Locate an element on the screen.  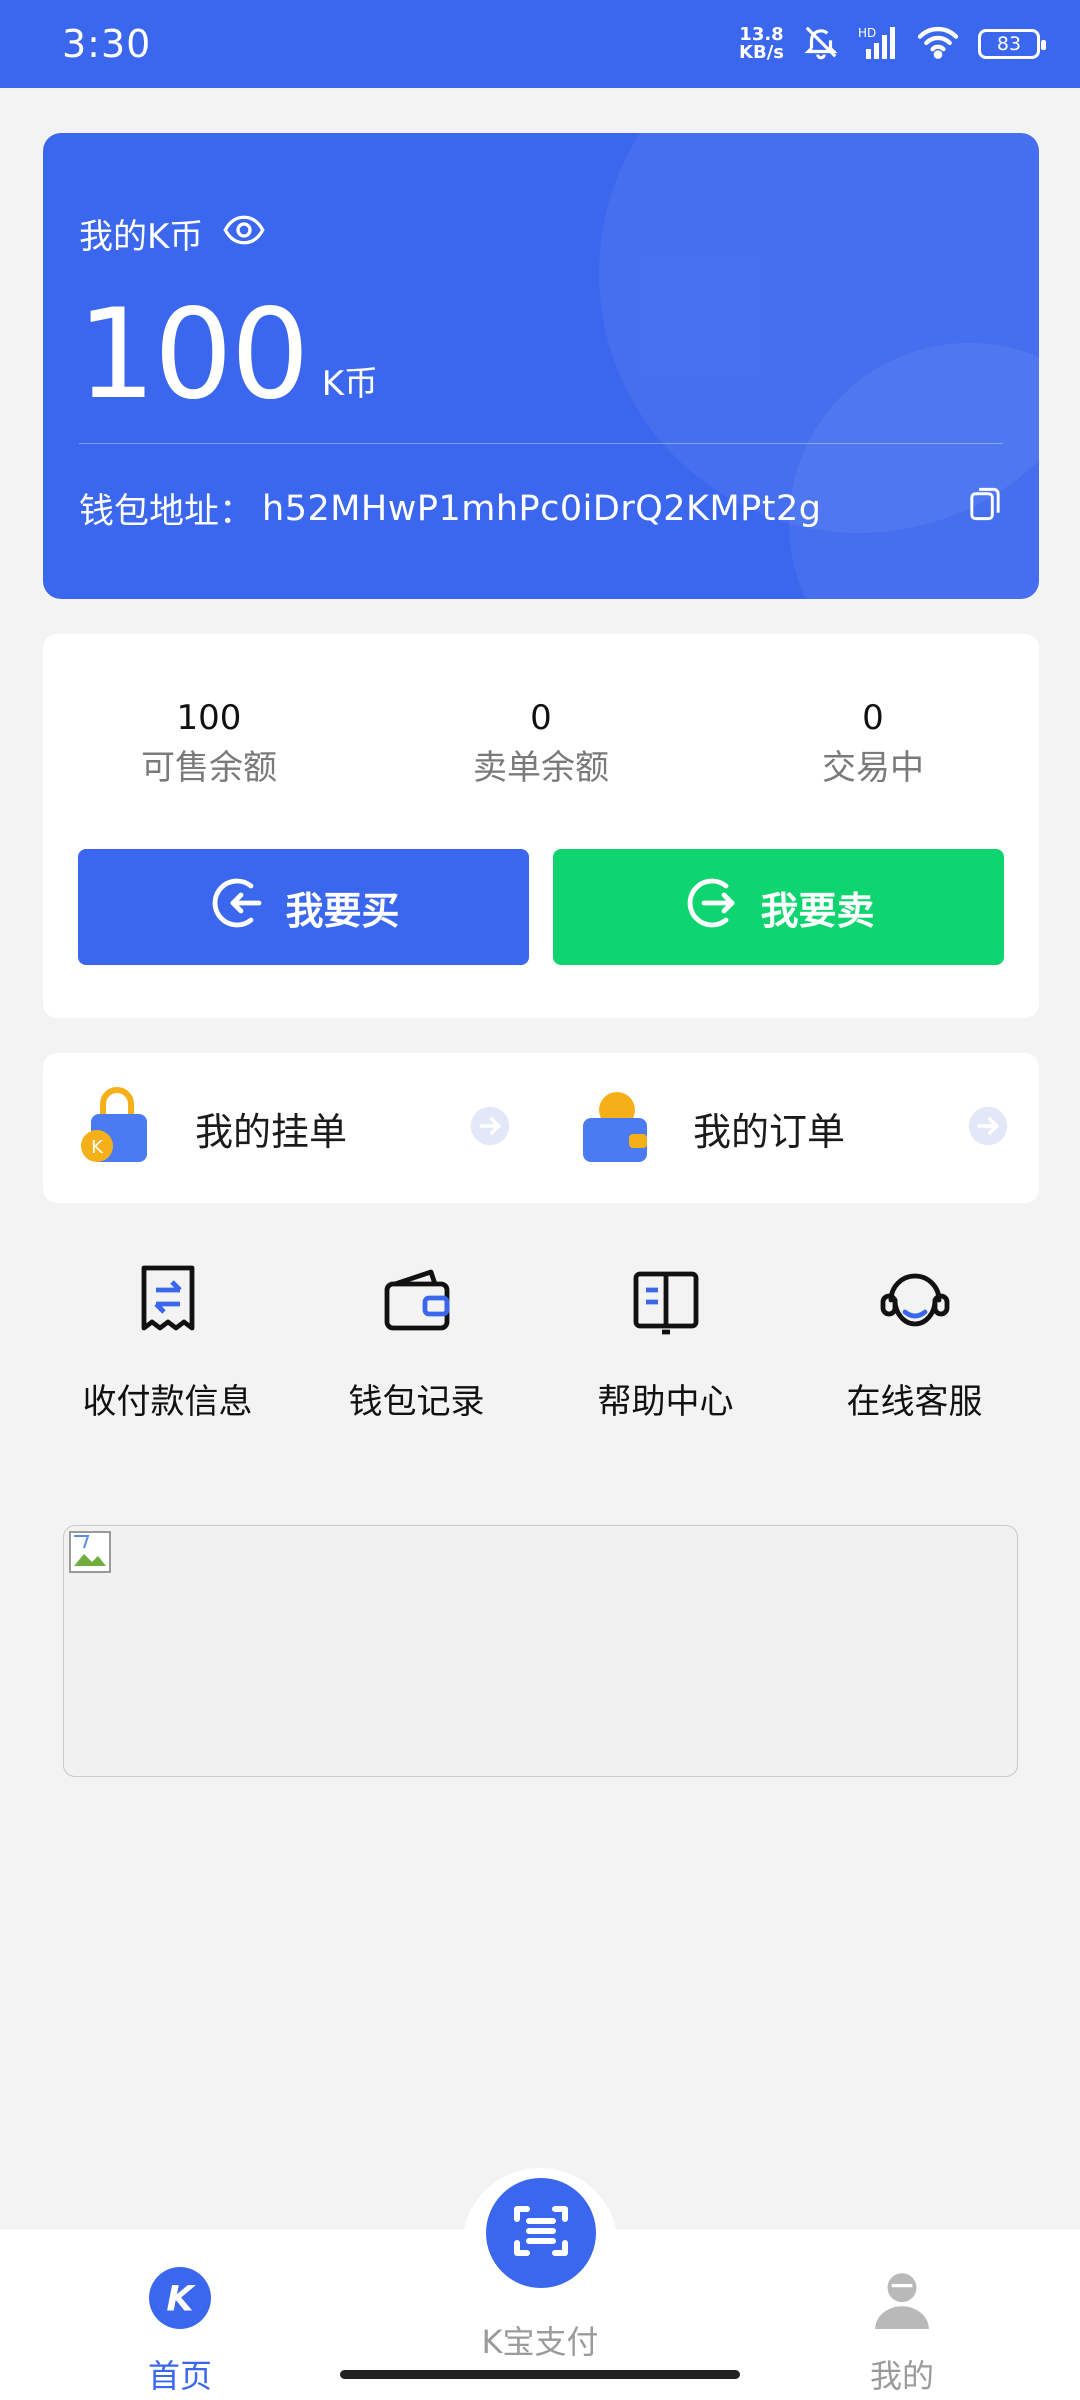
wallet-records-item: 钱包记录 is located at coordinates (416, 1341).